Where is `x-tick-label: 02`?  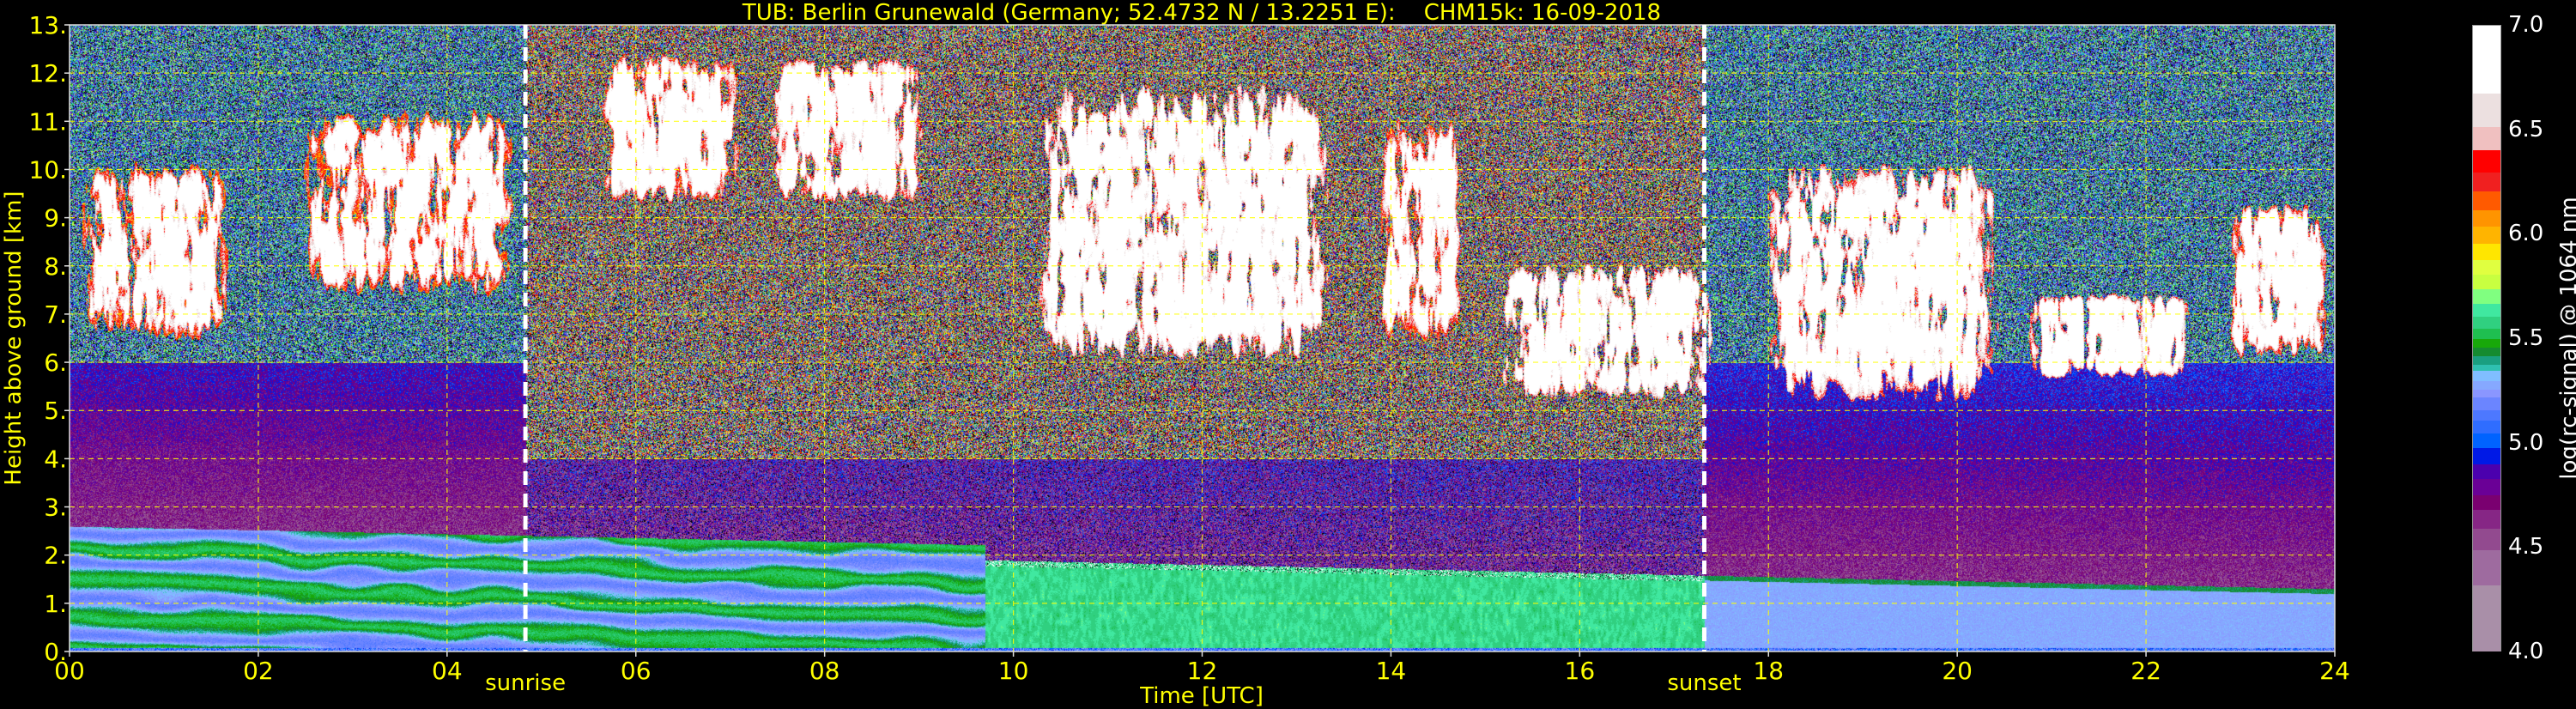 x-tick-label: 02 is located at coordinates (258, 671).